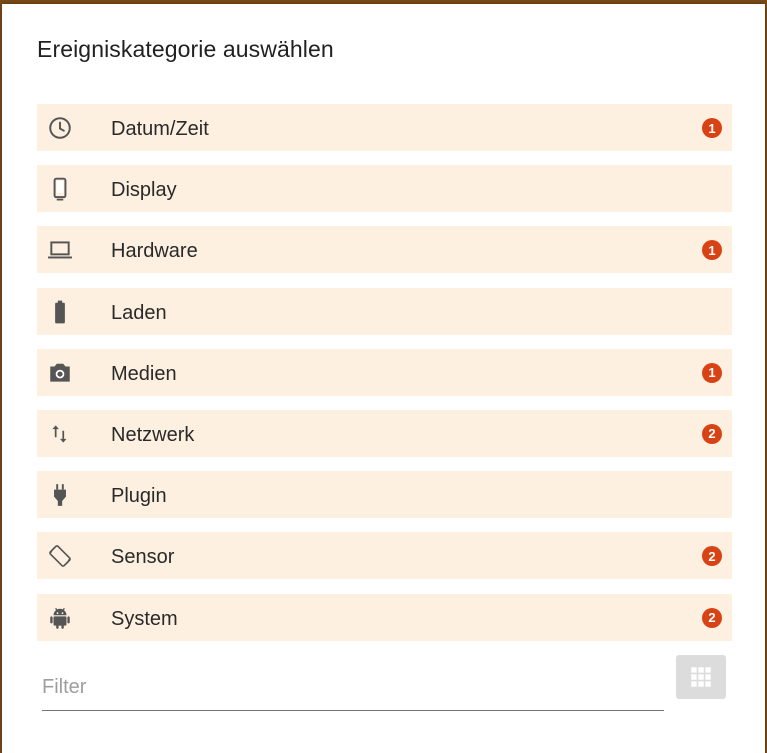  I want to click on category-item-datum-zeit: Datum/Zeit 1, so click(384, 127).